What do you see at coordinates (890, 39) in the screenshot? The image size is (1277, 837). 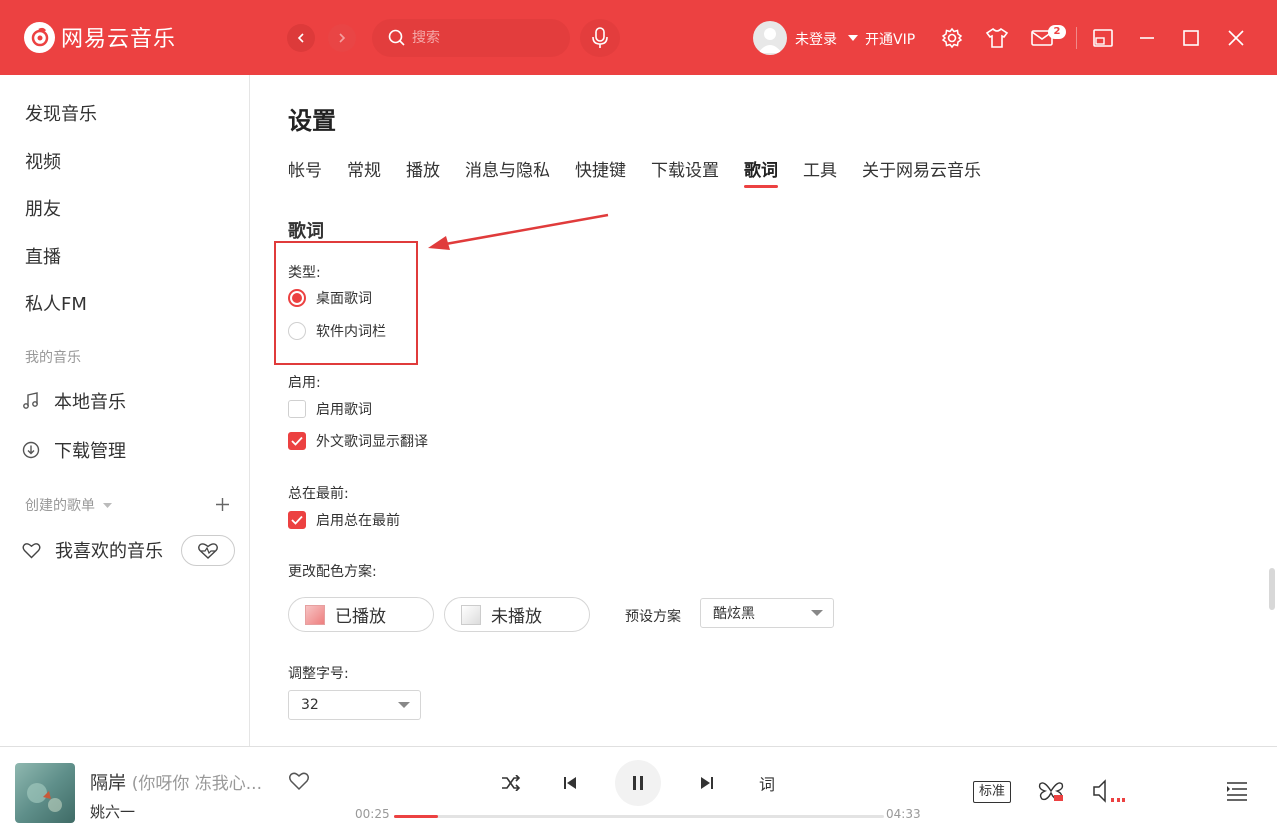 I see `open-vip-link: 开通VIP` at bounding box center [890, 39].